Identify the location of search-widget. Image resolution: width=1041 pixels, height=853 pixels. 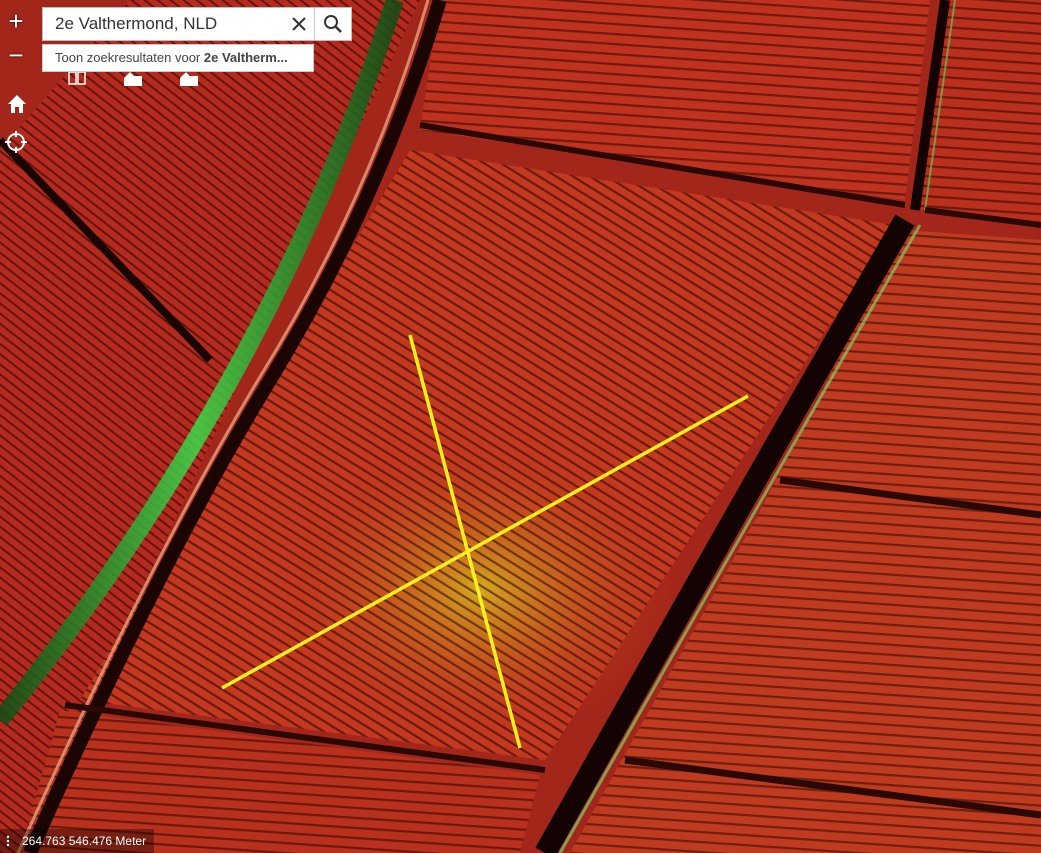
(197, 24).